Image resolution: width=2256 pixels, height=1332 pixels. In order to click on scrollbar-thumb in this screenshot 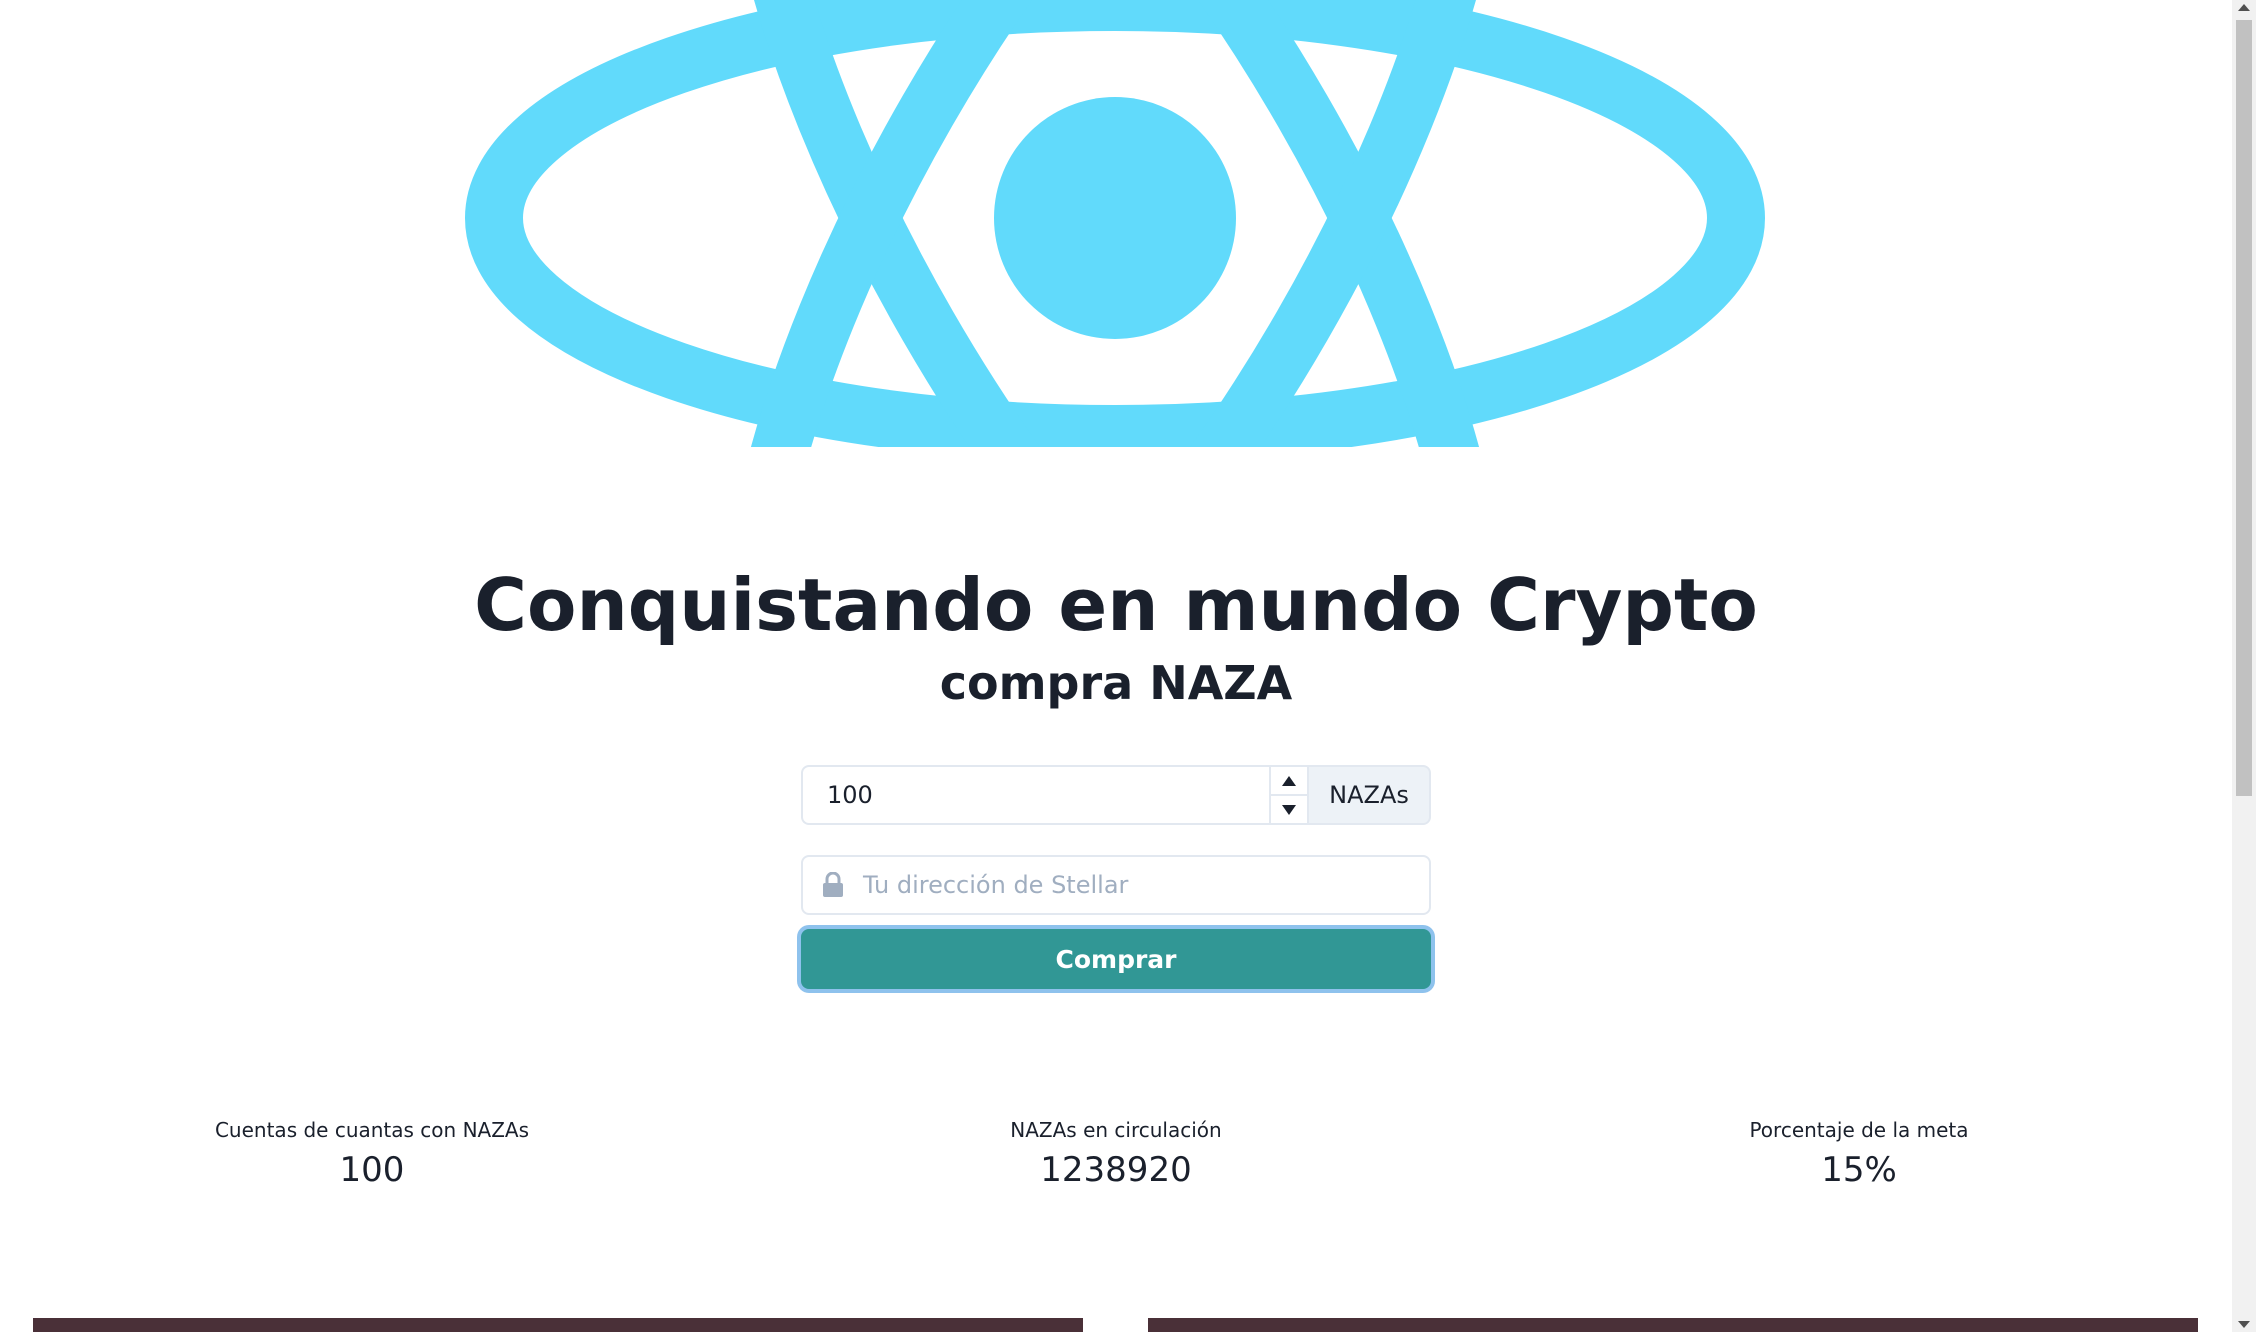, I will do `click(2244, 408)`.